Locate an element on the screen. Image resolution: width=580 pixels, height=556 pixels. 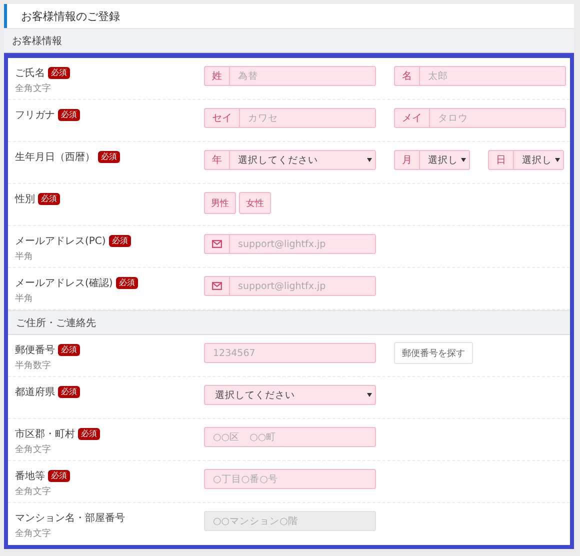
text-field: 1234567 is located at coordinates (290, 353).